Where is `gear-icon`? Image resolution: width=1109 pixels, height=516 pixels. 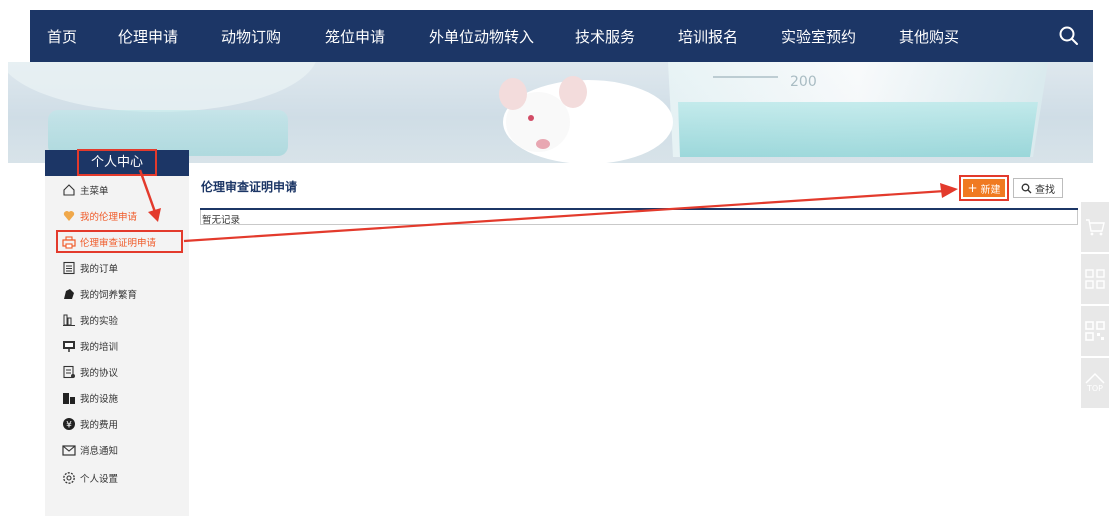 gear-icon is located at coordinates (69, 478).